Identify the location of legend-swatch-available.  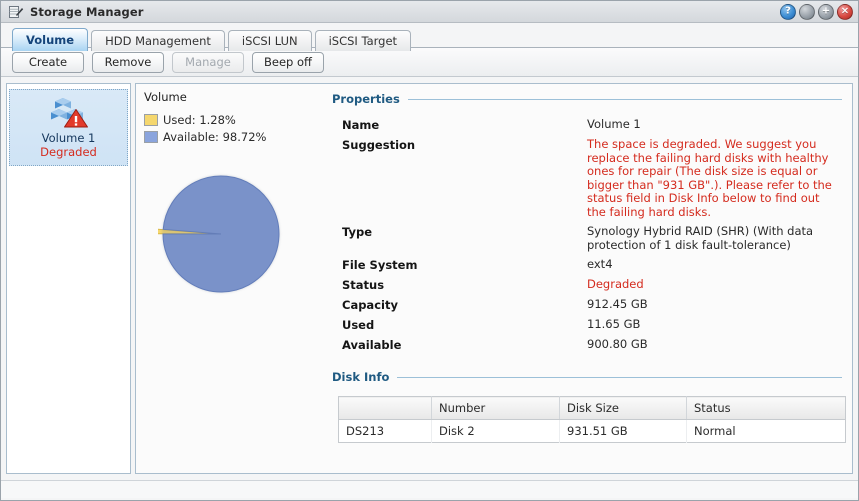
(151, 137).